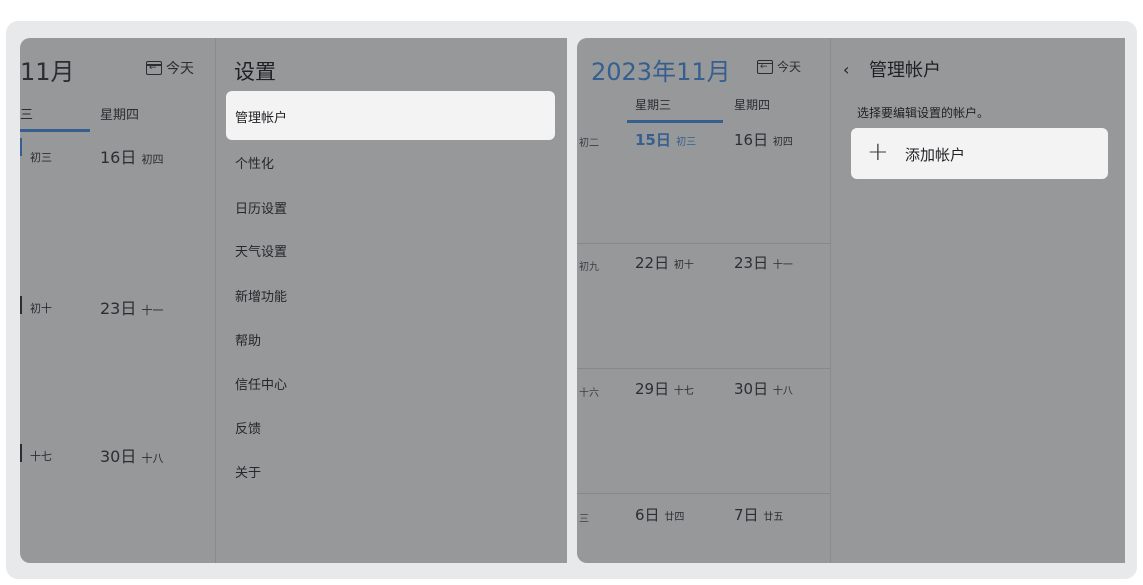 This screenshot has height=585, width=1143. What do you see at coordinates (589, 393) in the screenshot?
I see `lunar-date: 十六` at bounding box center [589, 393].